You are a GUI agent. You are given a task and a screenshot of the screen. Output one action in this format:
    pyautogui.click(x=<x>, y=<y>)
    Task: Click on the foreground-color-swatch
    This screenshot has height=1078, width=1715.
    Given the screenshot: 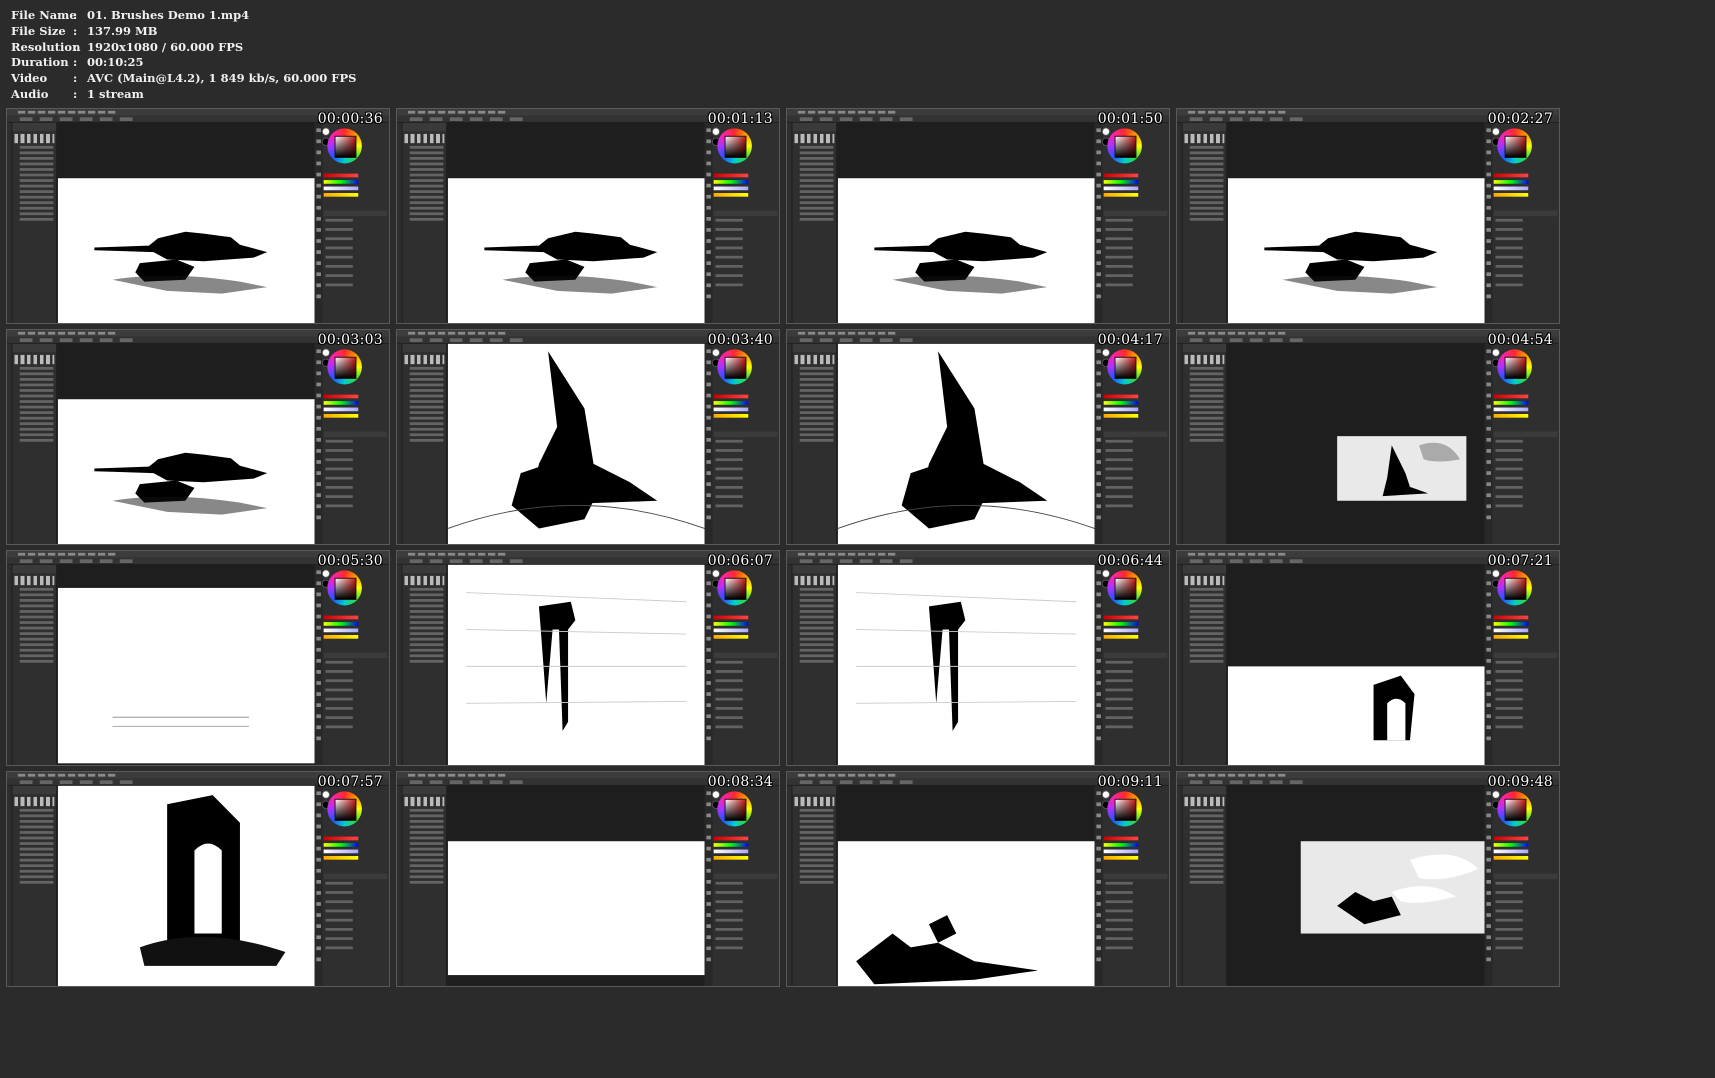 What is the action you would take?
    pyautogui.click(x=1106, y=573)
    